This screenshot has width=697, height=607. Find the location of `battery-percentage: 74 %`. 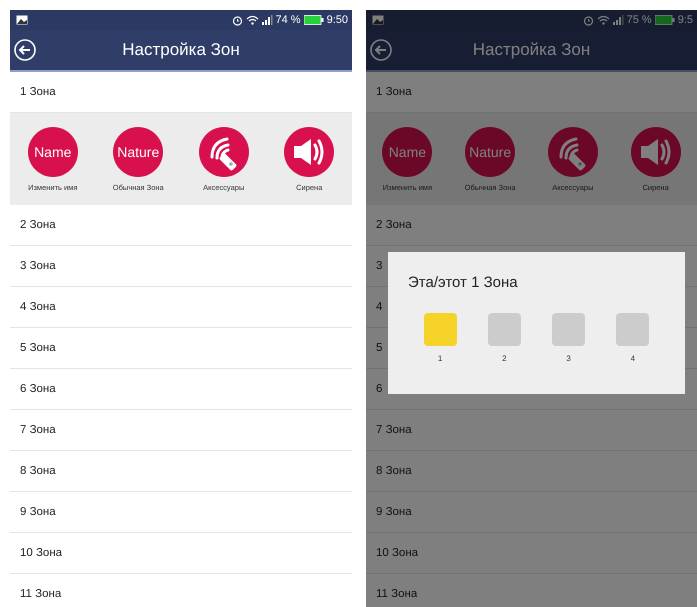

battery-percentage: 74 % is located at coordinates (288, 20).